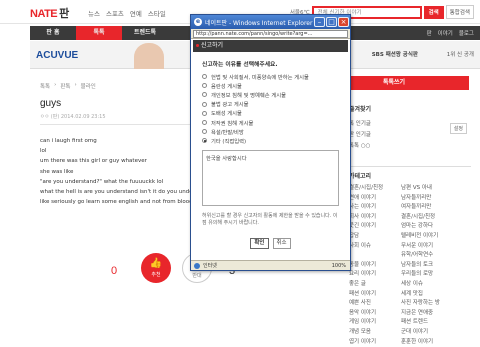  Describe the element at coordinates (275, 122) in the screenshot. I see `reason-option: 저작권 침해 게시물` at that location.